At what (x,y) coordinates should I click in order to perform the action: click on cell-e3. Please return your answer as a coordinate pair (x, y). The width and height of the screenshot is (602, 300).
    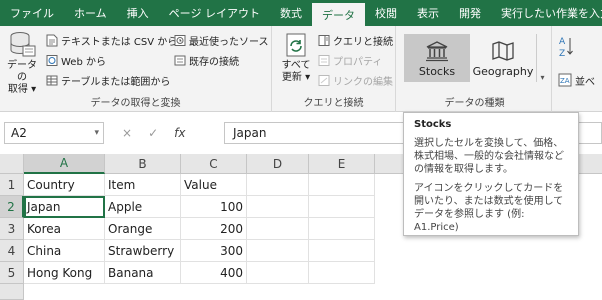
    Looking at the image, I should click on (342, 229).